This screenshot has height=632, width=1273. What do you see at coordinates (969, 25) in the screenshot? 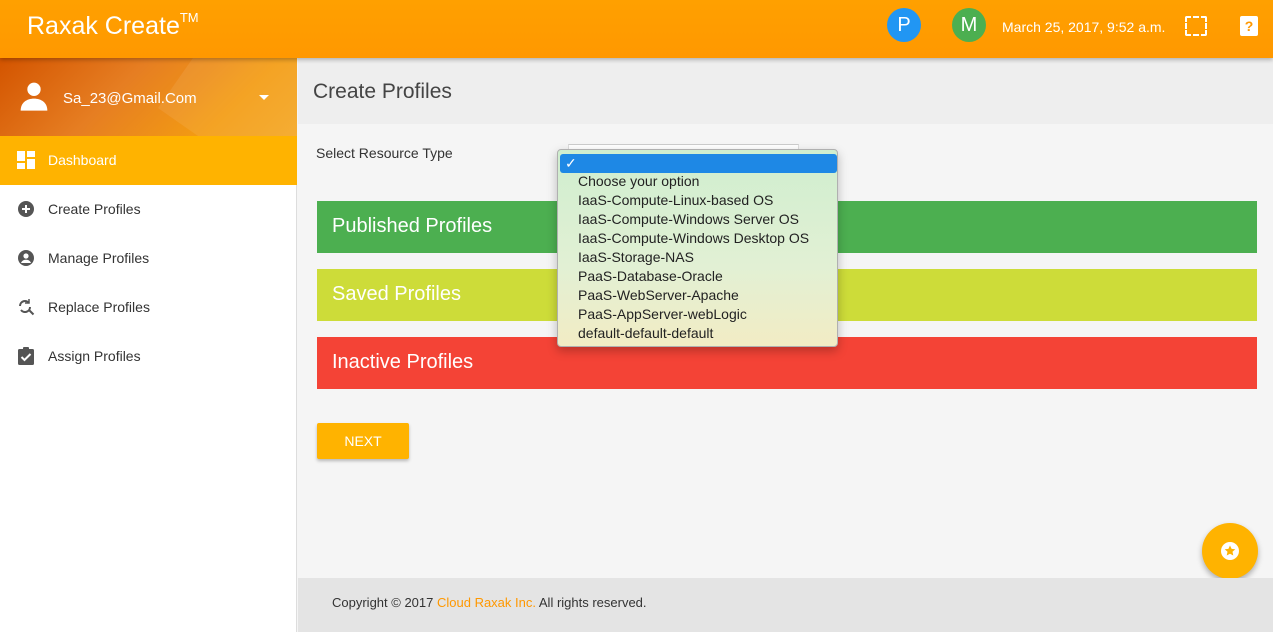
I see `user-avatar-m: M` at bounding box center [969, 25].